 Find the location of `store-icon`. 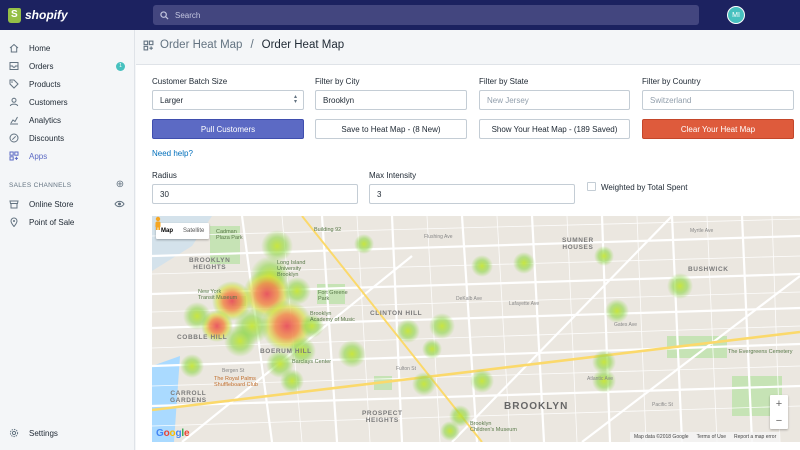

store-icon is located at coordinates (14, 204).